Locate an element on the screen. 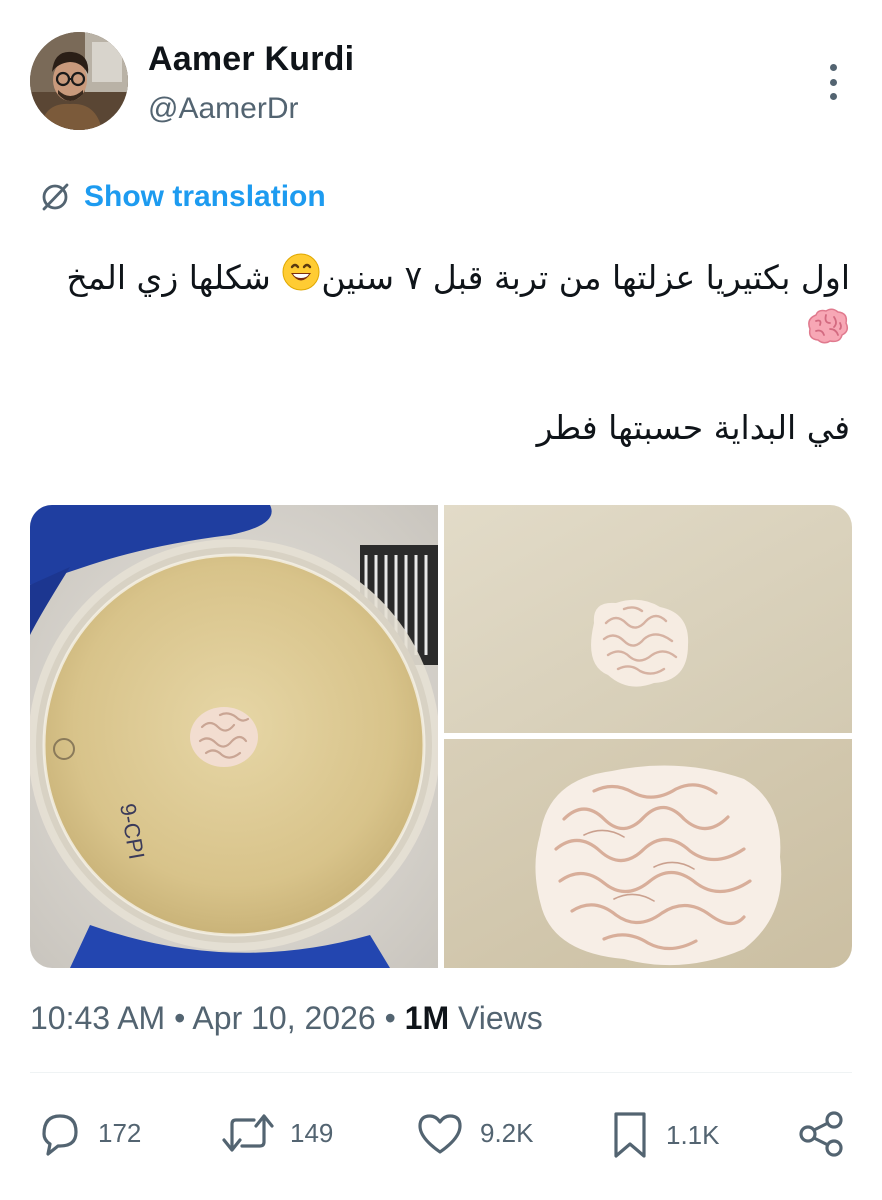 The width and height of the screenshot is (882, 1200). bookmark-count: 1.1K is located at coordinates (693, 1134).